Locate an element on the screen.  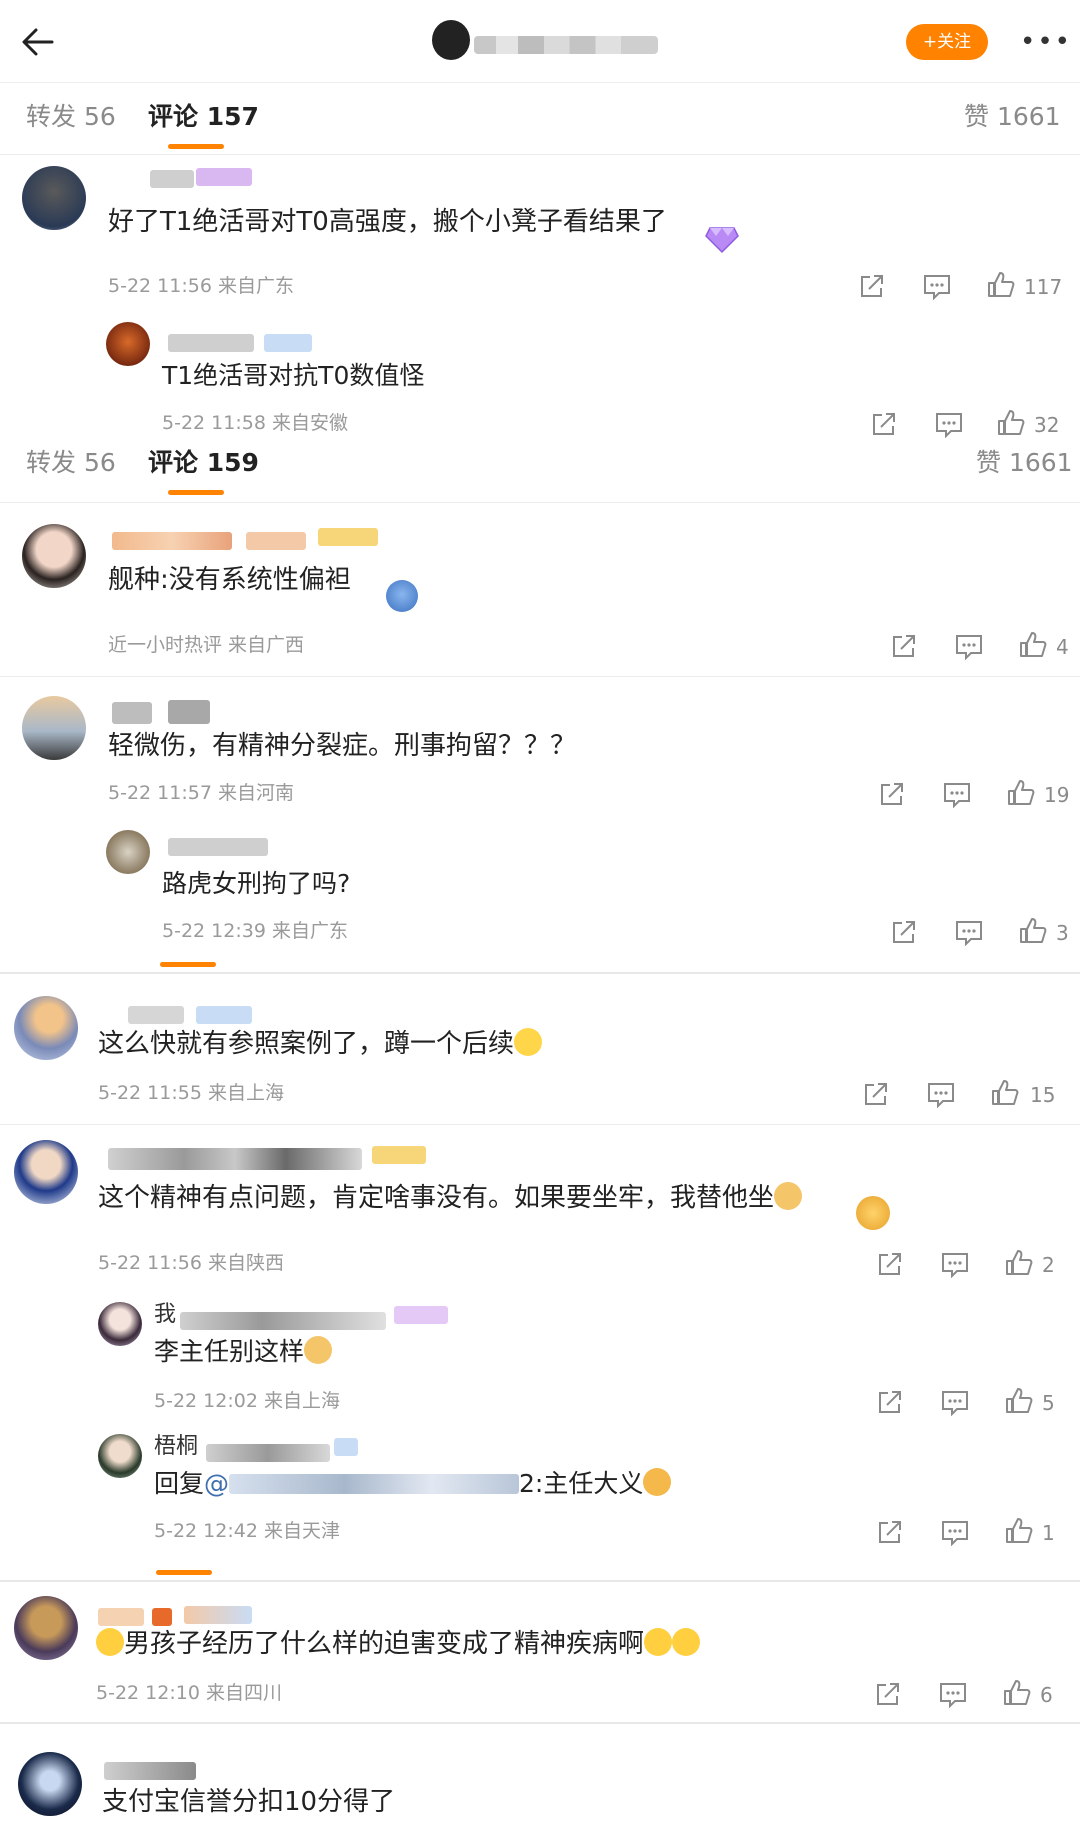
tab-comments: 评论 157 is located at coordinates (203, 117).